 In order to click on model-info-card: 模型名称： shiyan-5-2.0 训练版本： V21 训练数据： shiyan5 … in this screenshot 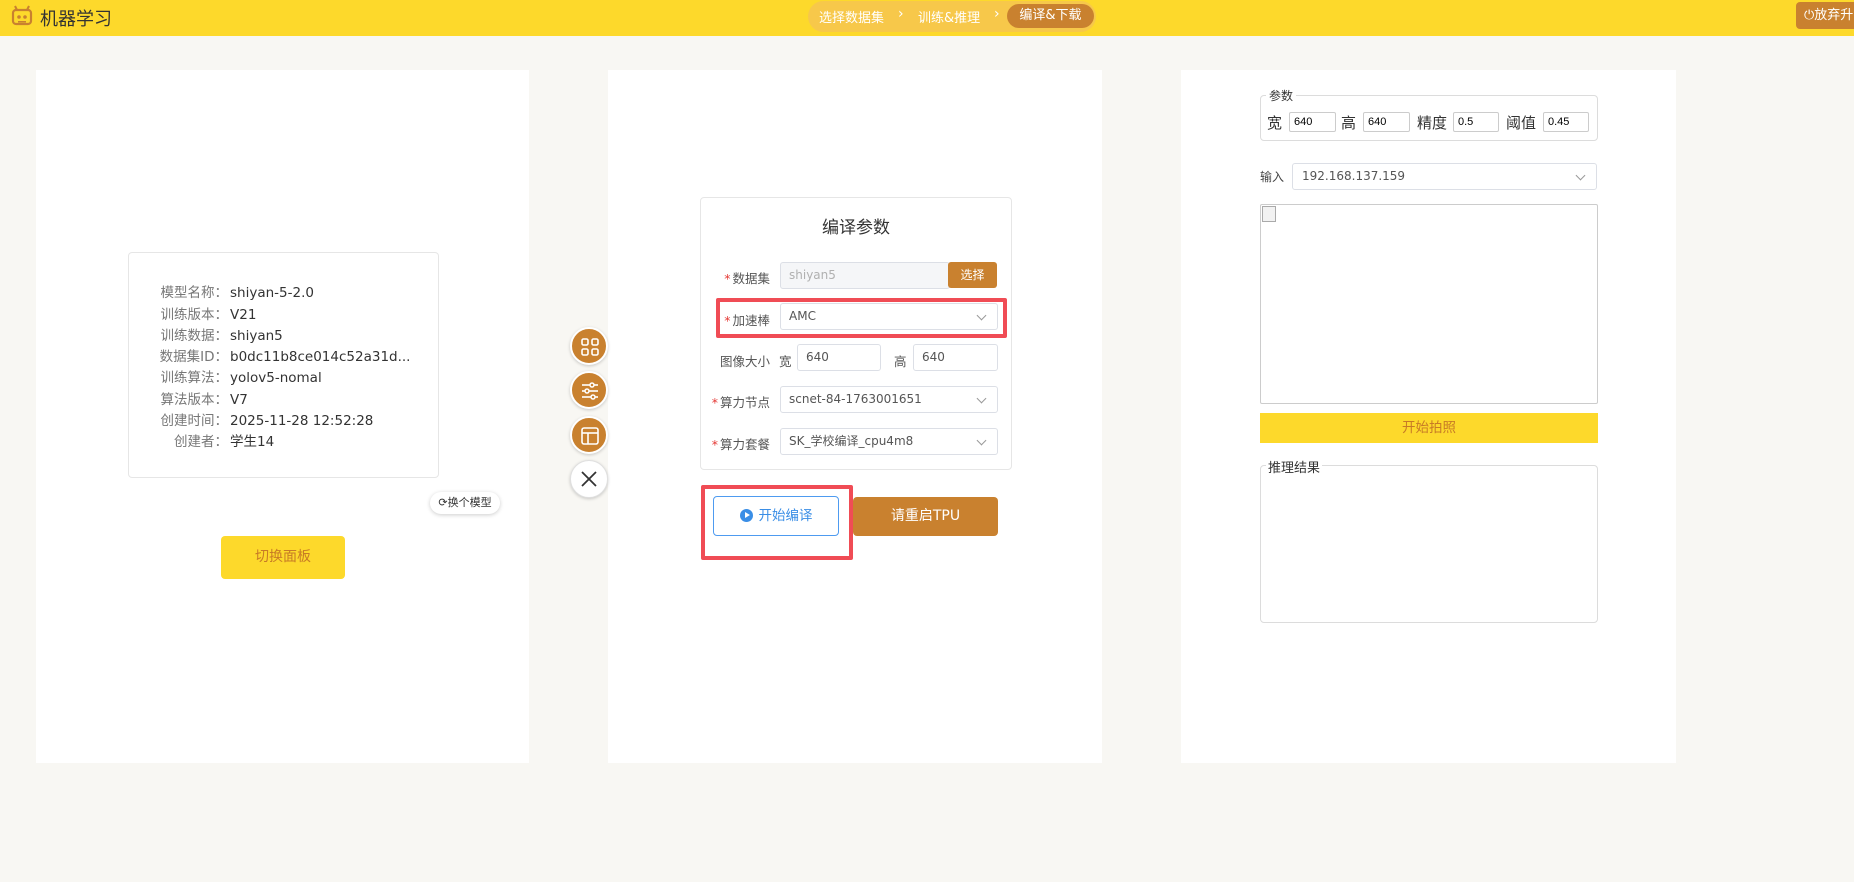, I will do `click(283, 365)`.